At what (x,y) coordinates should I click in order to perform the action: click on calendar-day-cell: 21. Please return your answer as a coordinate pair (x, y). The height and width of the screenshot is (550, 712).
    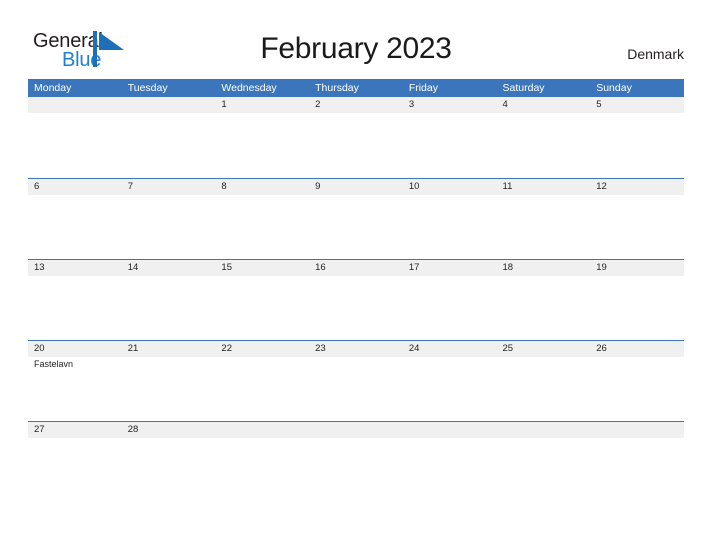
    Looking at the image, I should click on (169, 380).